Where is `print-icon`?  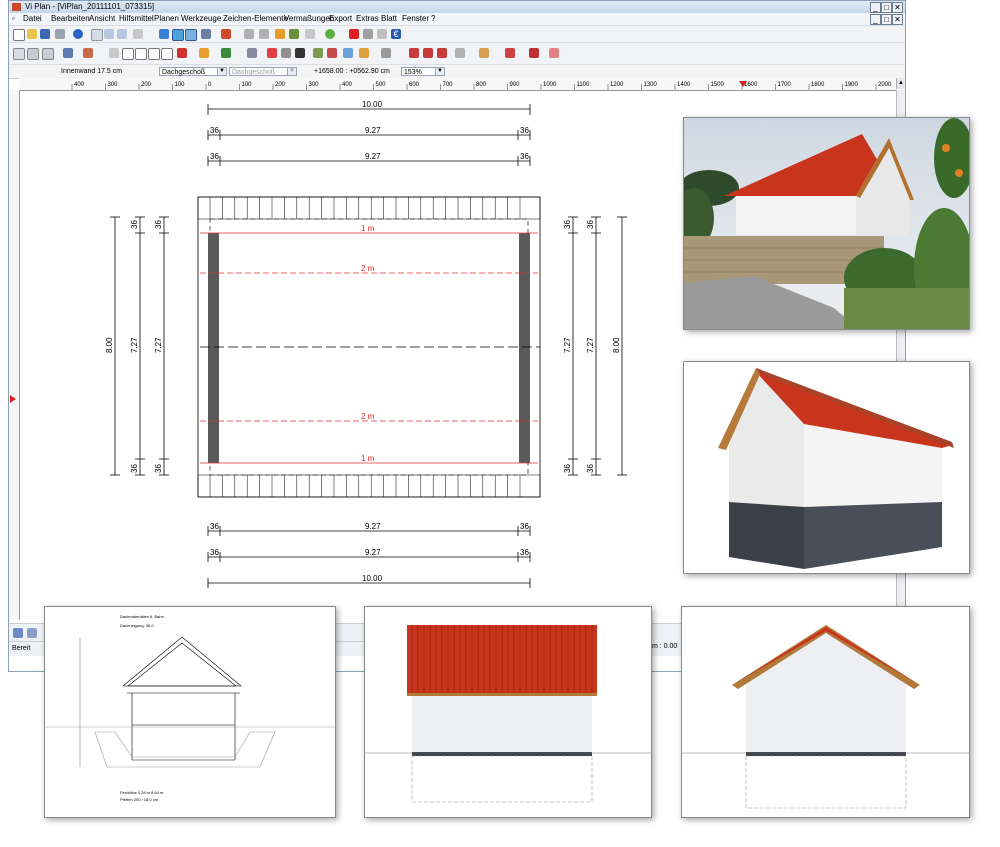 print-icon is located at coordinates (60, 34).